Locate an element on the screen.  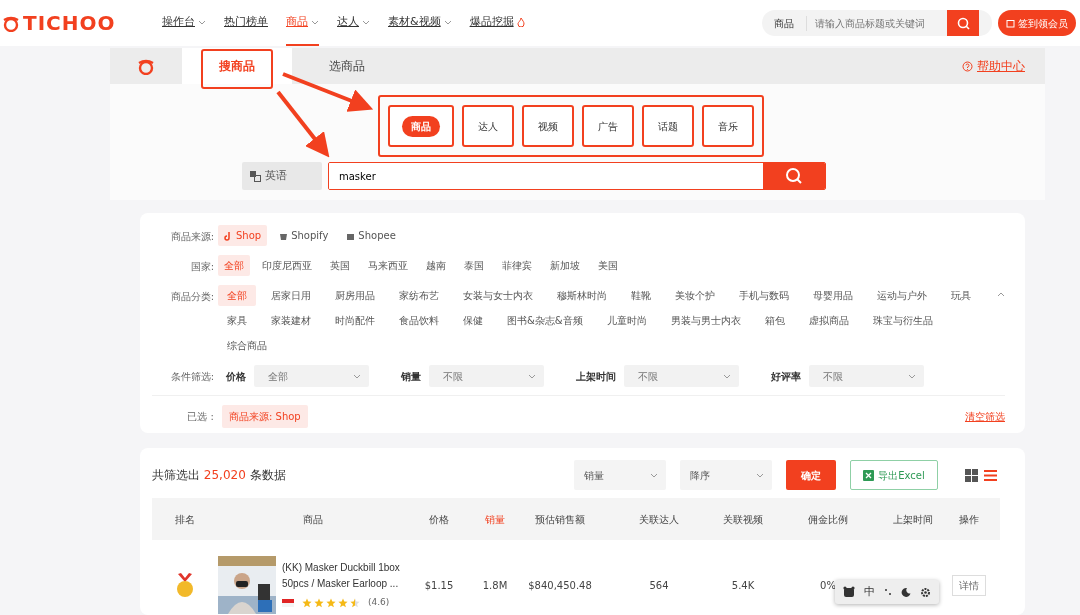
nav-item: 爆品挖掘 is located at coordinates (497, 23).